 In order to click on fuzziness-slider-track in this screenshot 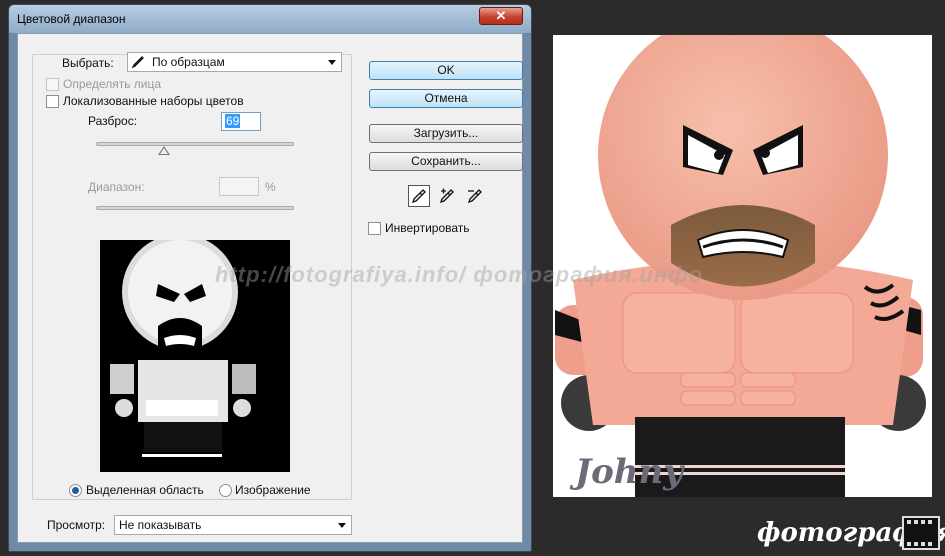, I will do `click(195, 144)`.